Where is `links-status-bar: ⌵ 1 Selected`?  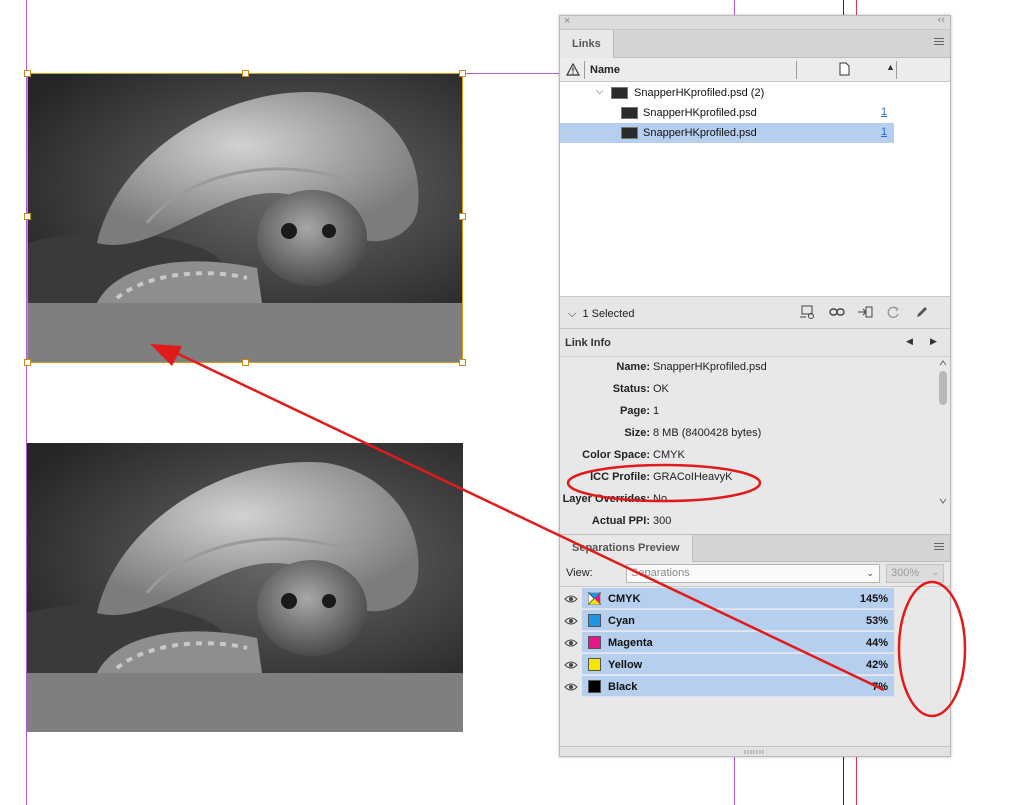
links-status-bar: ⌵ 1 Selected is located at coordinates (755, 313).